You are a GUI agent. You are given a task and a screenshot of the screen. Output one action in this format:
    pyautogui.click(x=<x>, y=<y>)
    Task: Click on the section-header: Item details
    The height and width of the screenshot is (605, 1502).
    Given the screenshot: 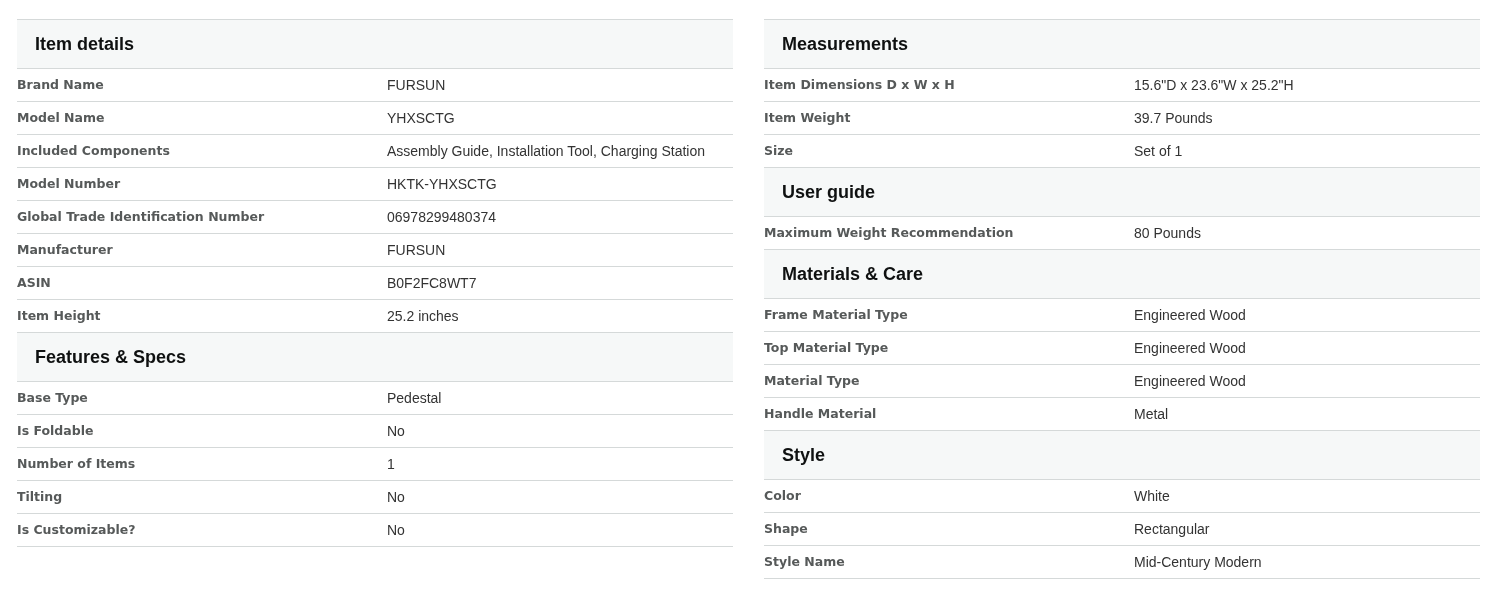 What is the action you would take?
    pyautogui.click(x=375, y=44)
    